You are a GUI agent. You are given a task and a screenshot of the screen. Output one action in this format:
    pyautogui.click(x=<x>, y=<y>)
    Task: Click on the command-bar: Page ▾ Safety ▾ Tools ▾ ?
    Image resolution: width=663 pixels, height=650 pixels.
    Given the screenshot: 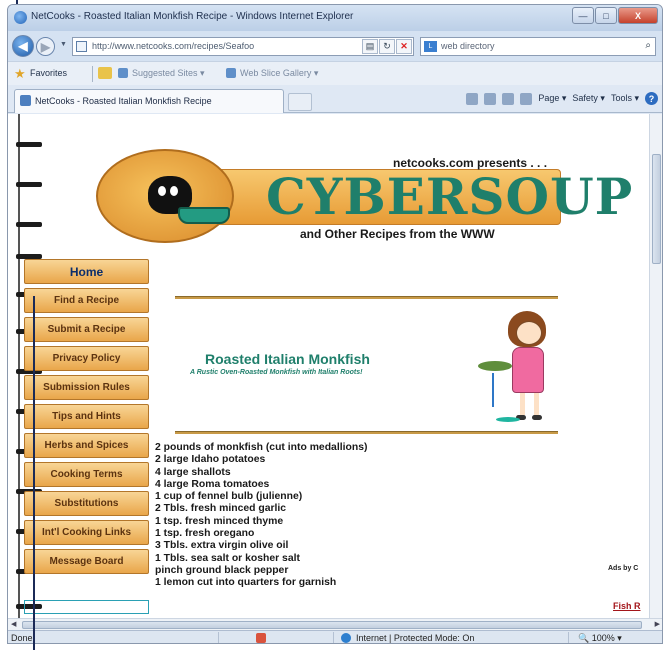 What is the action you would take?
    pyautogui.click(x=562, y=98)
    